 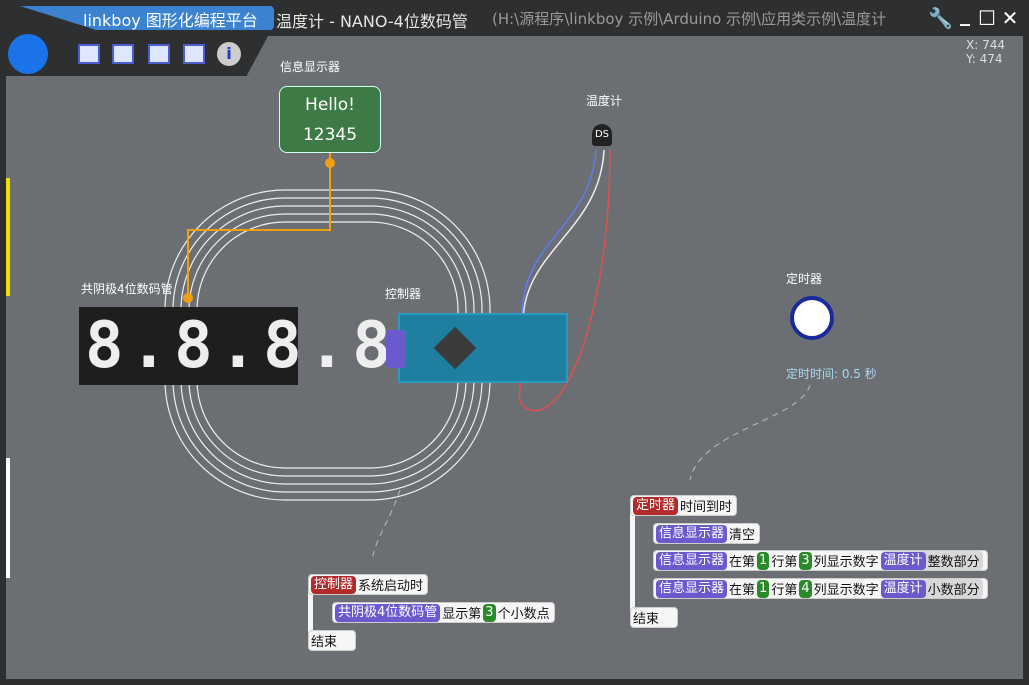 What do you see at coordinates (805, 588) in the screenshot?
I see `number-input: 4` at bounding box center [805, 588].